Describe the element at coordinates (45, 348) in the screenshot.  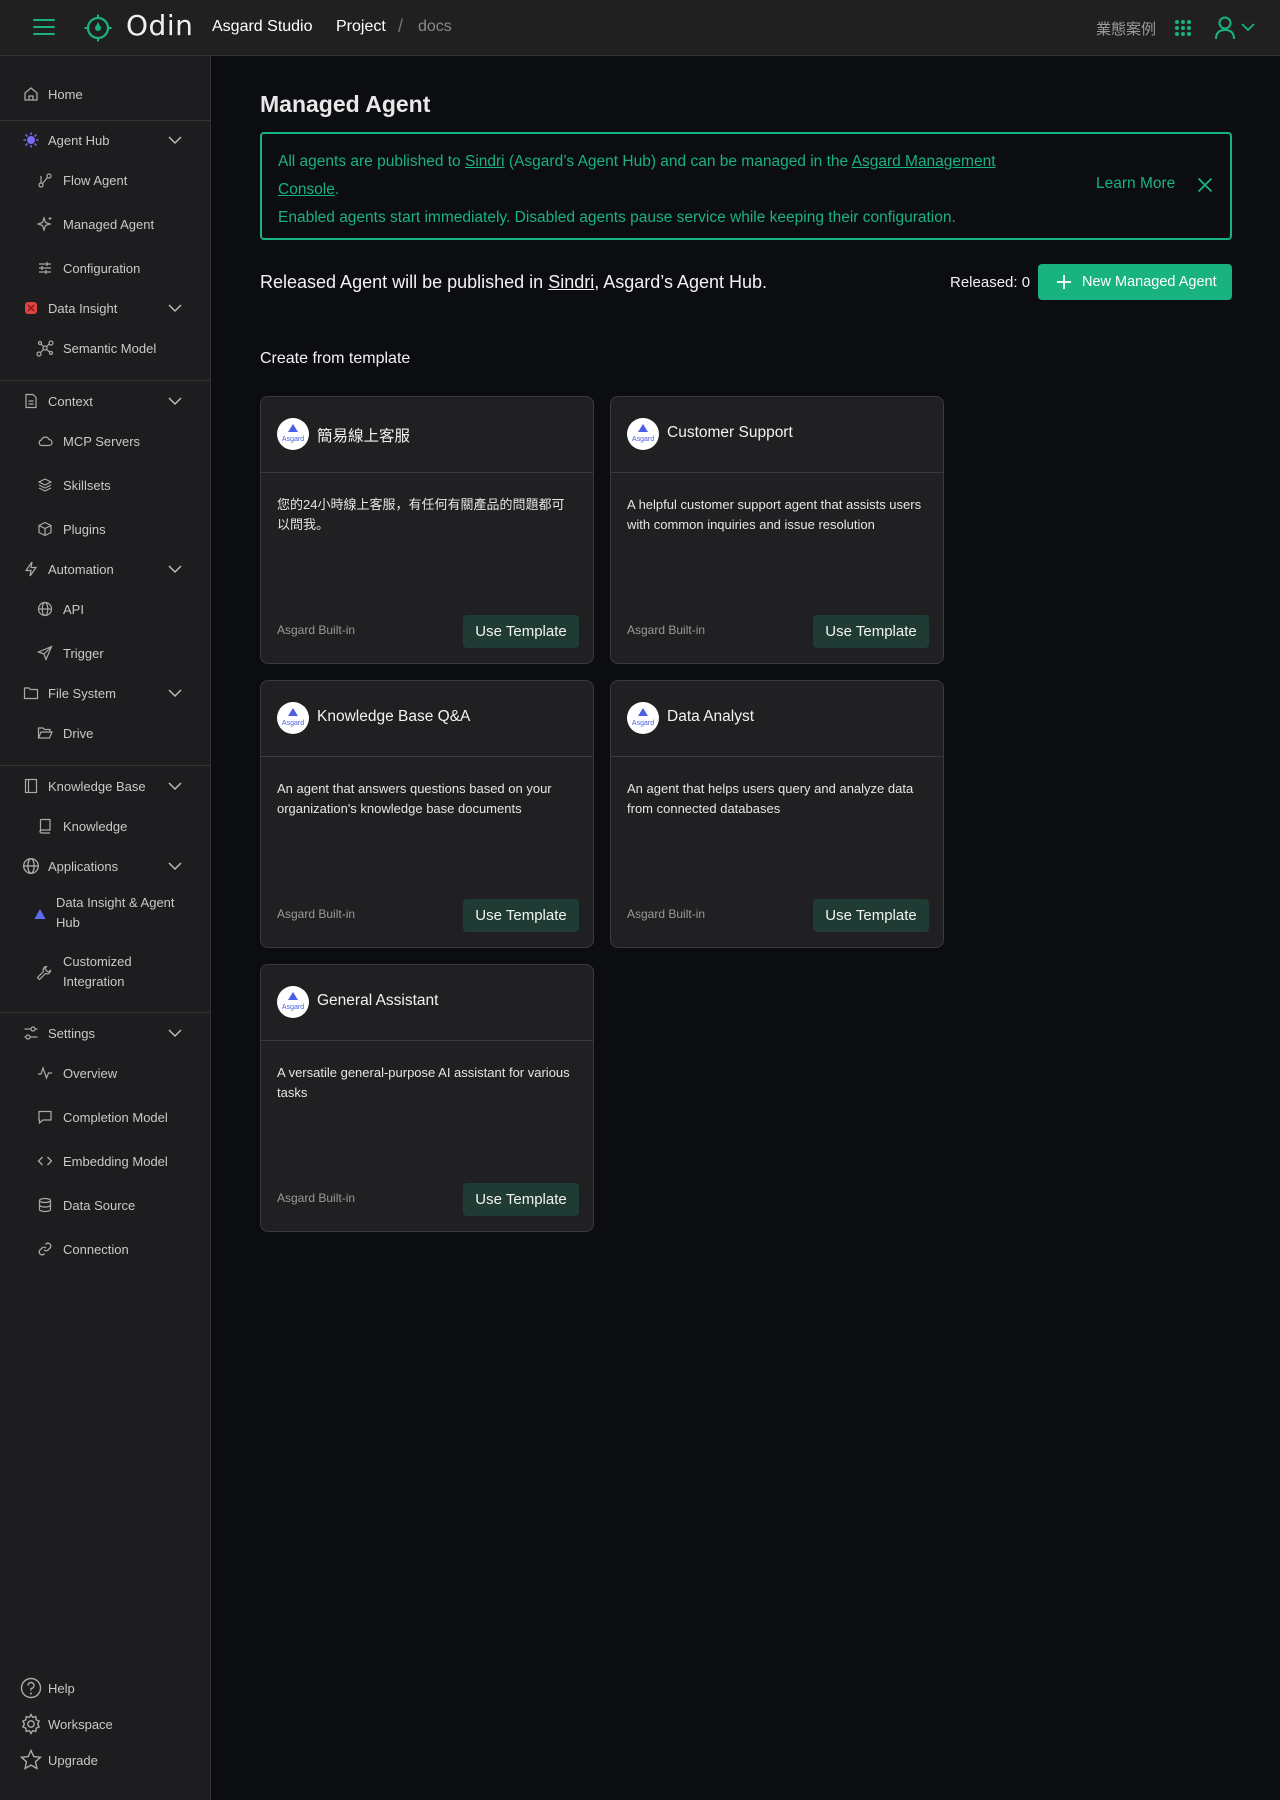
I see `network-icon` at that location.